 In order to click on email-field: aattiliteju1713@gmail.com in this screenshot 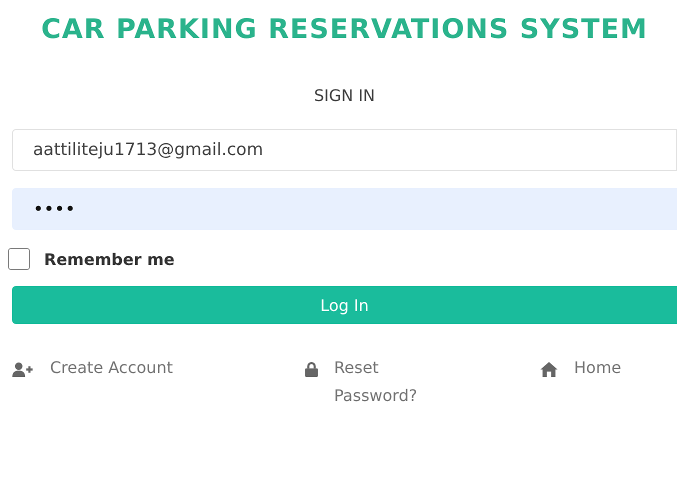, I will do `click(344, 150)`.